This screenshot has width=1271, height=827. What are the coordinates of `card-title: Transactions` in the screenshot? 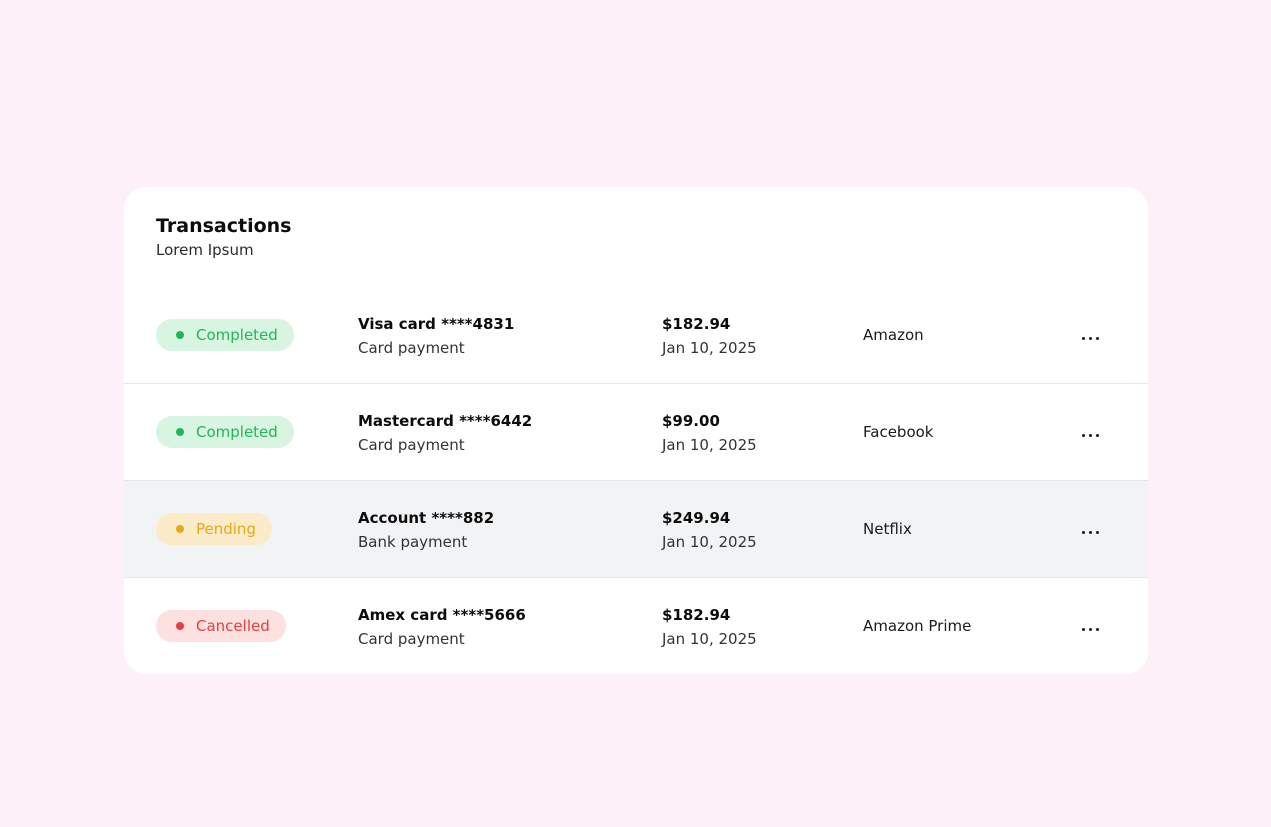 It's located at (224, 226).